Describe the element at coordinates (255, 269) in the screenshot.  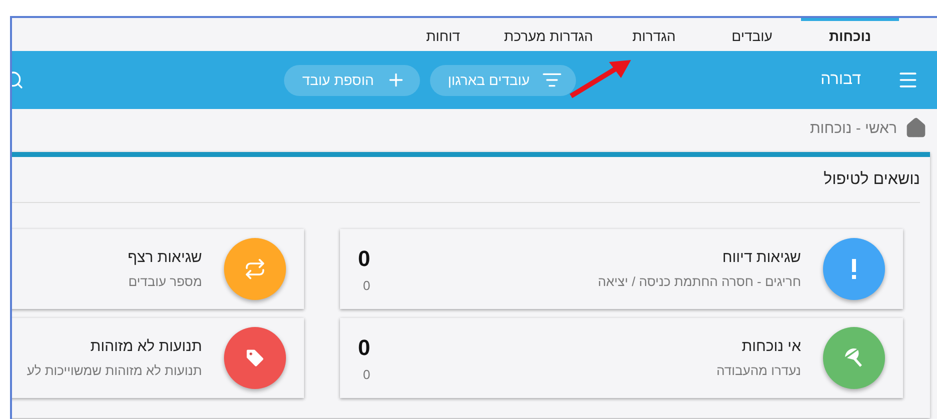
I see `repeat-icon` at that location.